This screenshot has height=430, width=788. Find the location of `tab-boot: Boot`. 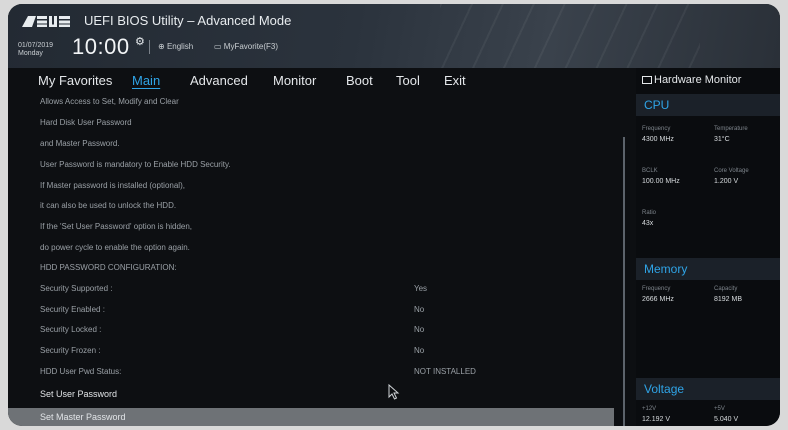

tab-boot: Boot is located at coordinates (359, 80).